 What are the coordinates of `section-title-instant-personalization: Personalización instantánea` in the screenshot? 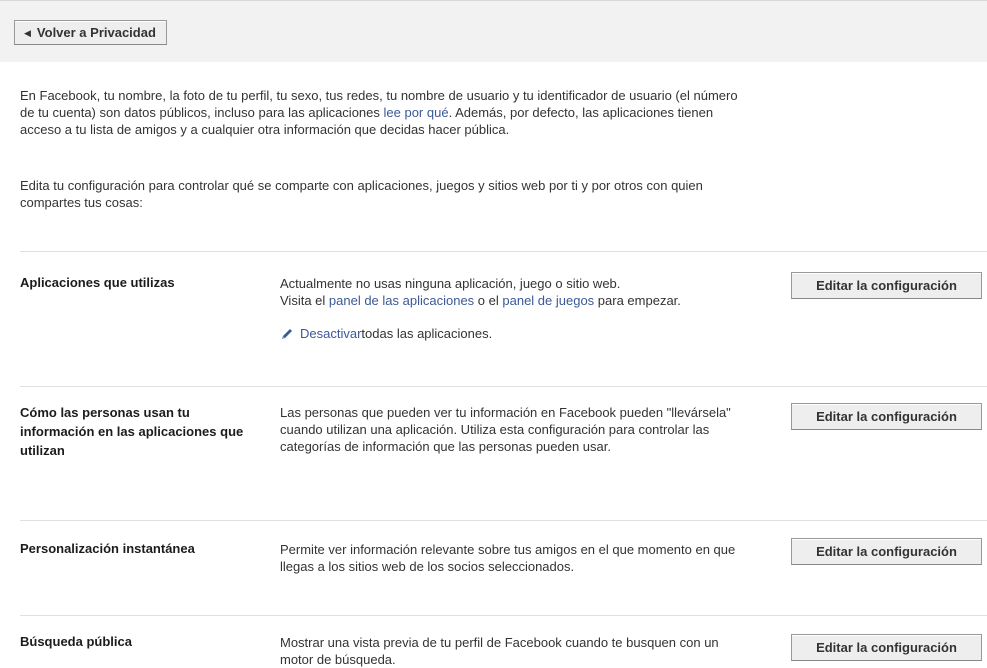 It's located at (107, 548).